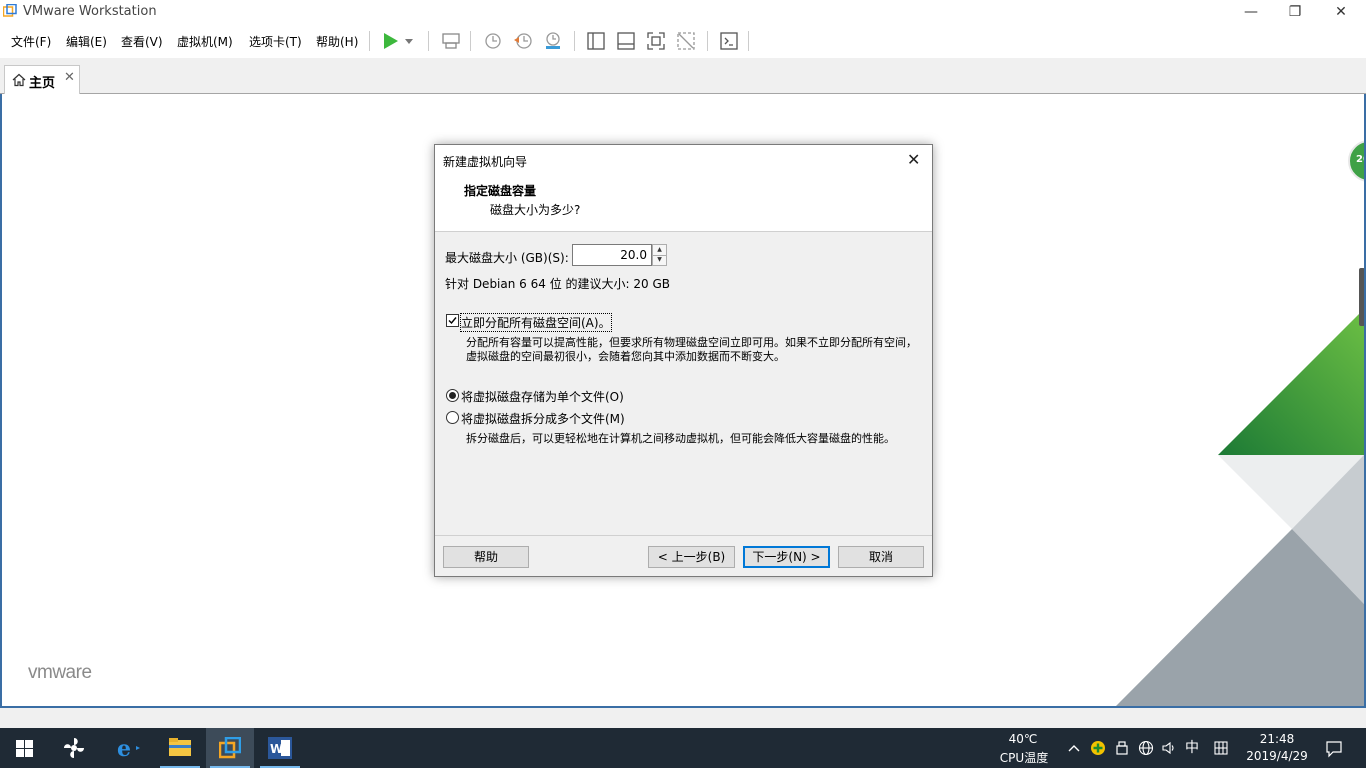 The width and height of the screenshot is (1366, 768). I want to click on network-globe-icon, so click(1146, 748).